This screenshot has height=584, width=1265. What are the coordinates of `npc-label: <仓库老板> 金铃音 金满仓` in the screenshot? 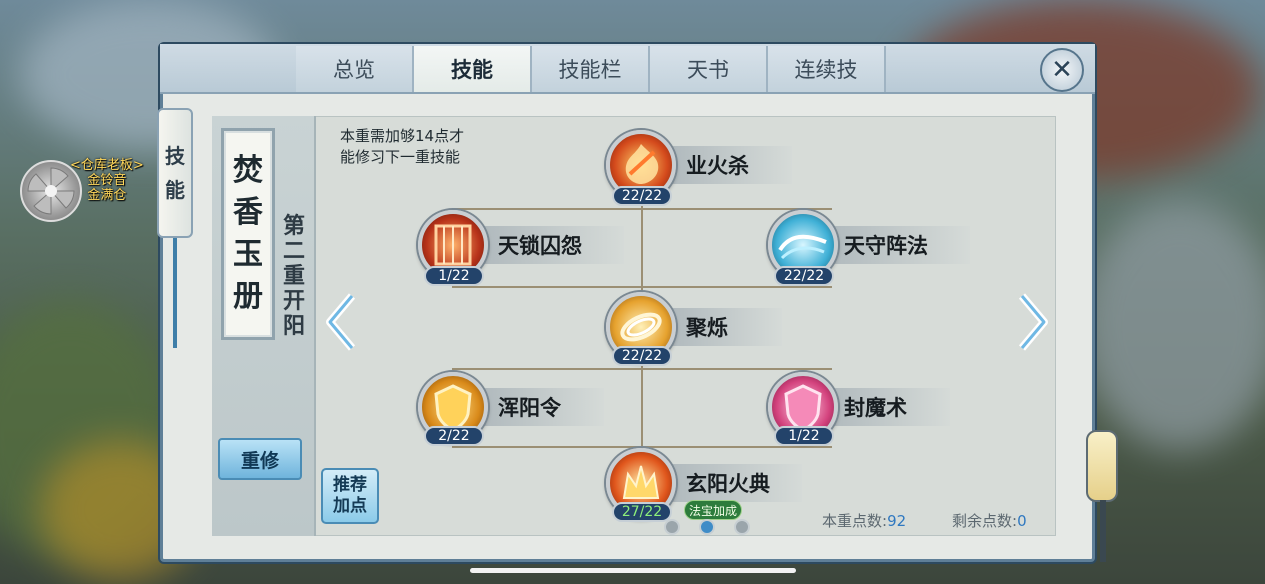 It's located at (107, 180).